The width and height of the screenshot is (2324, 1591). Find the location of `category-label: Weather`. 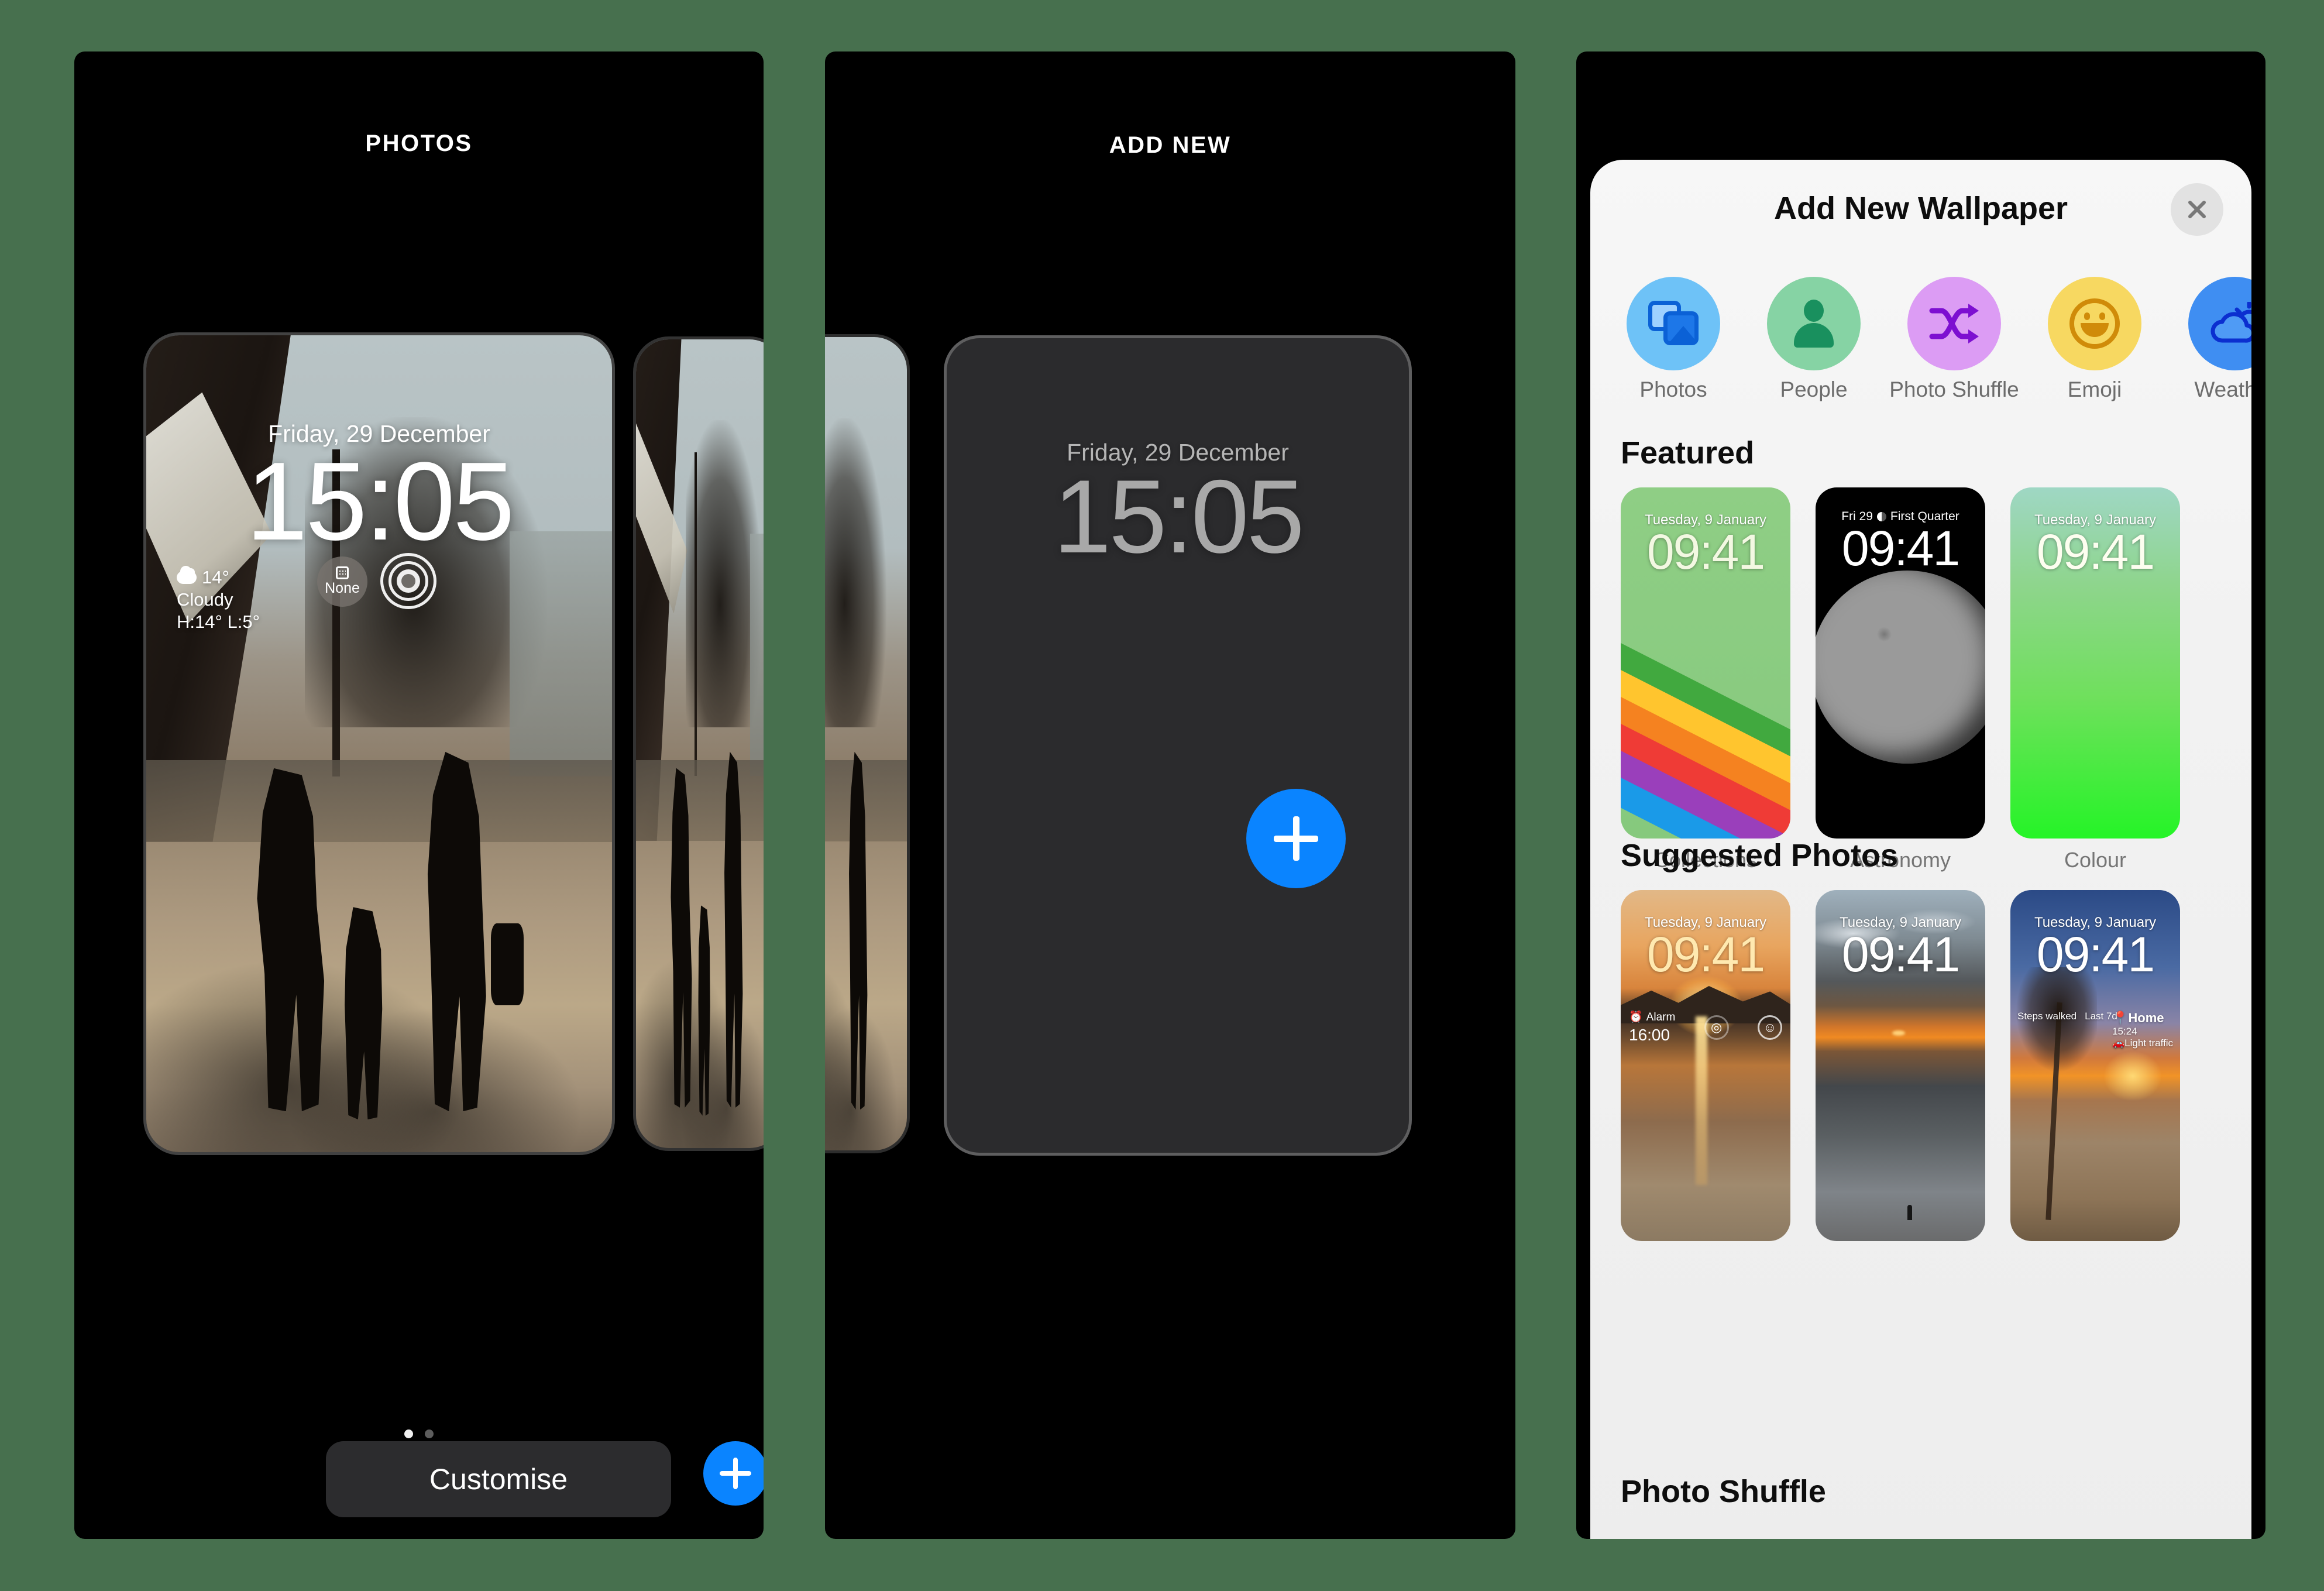

category-label: Weather is located at coordinates (2222, 389).